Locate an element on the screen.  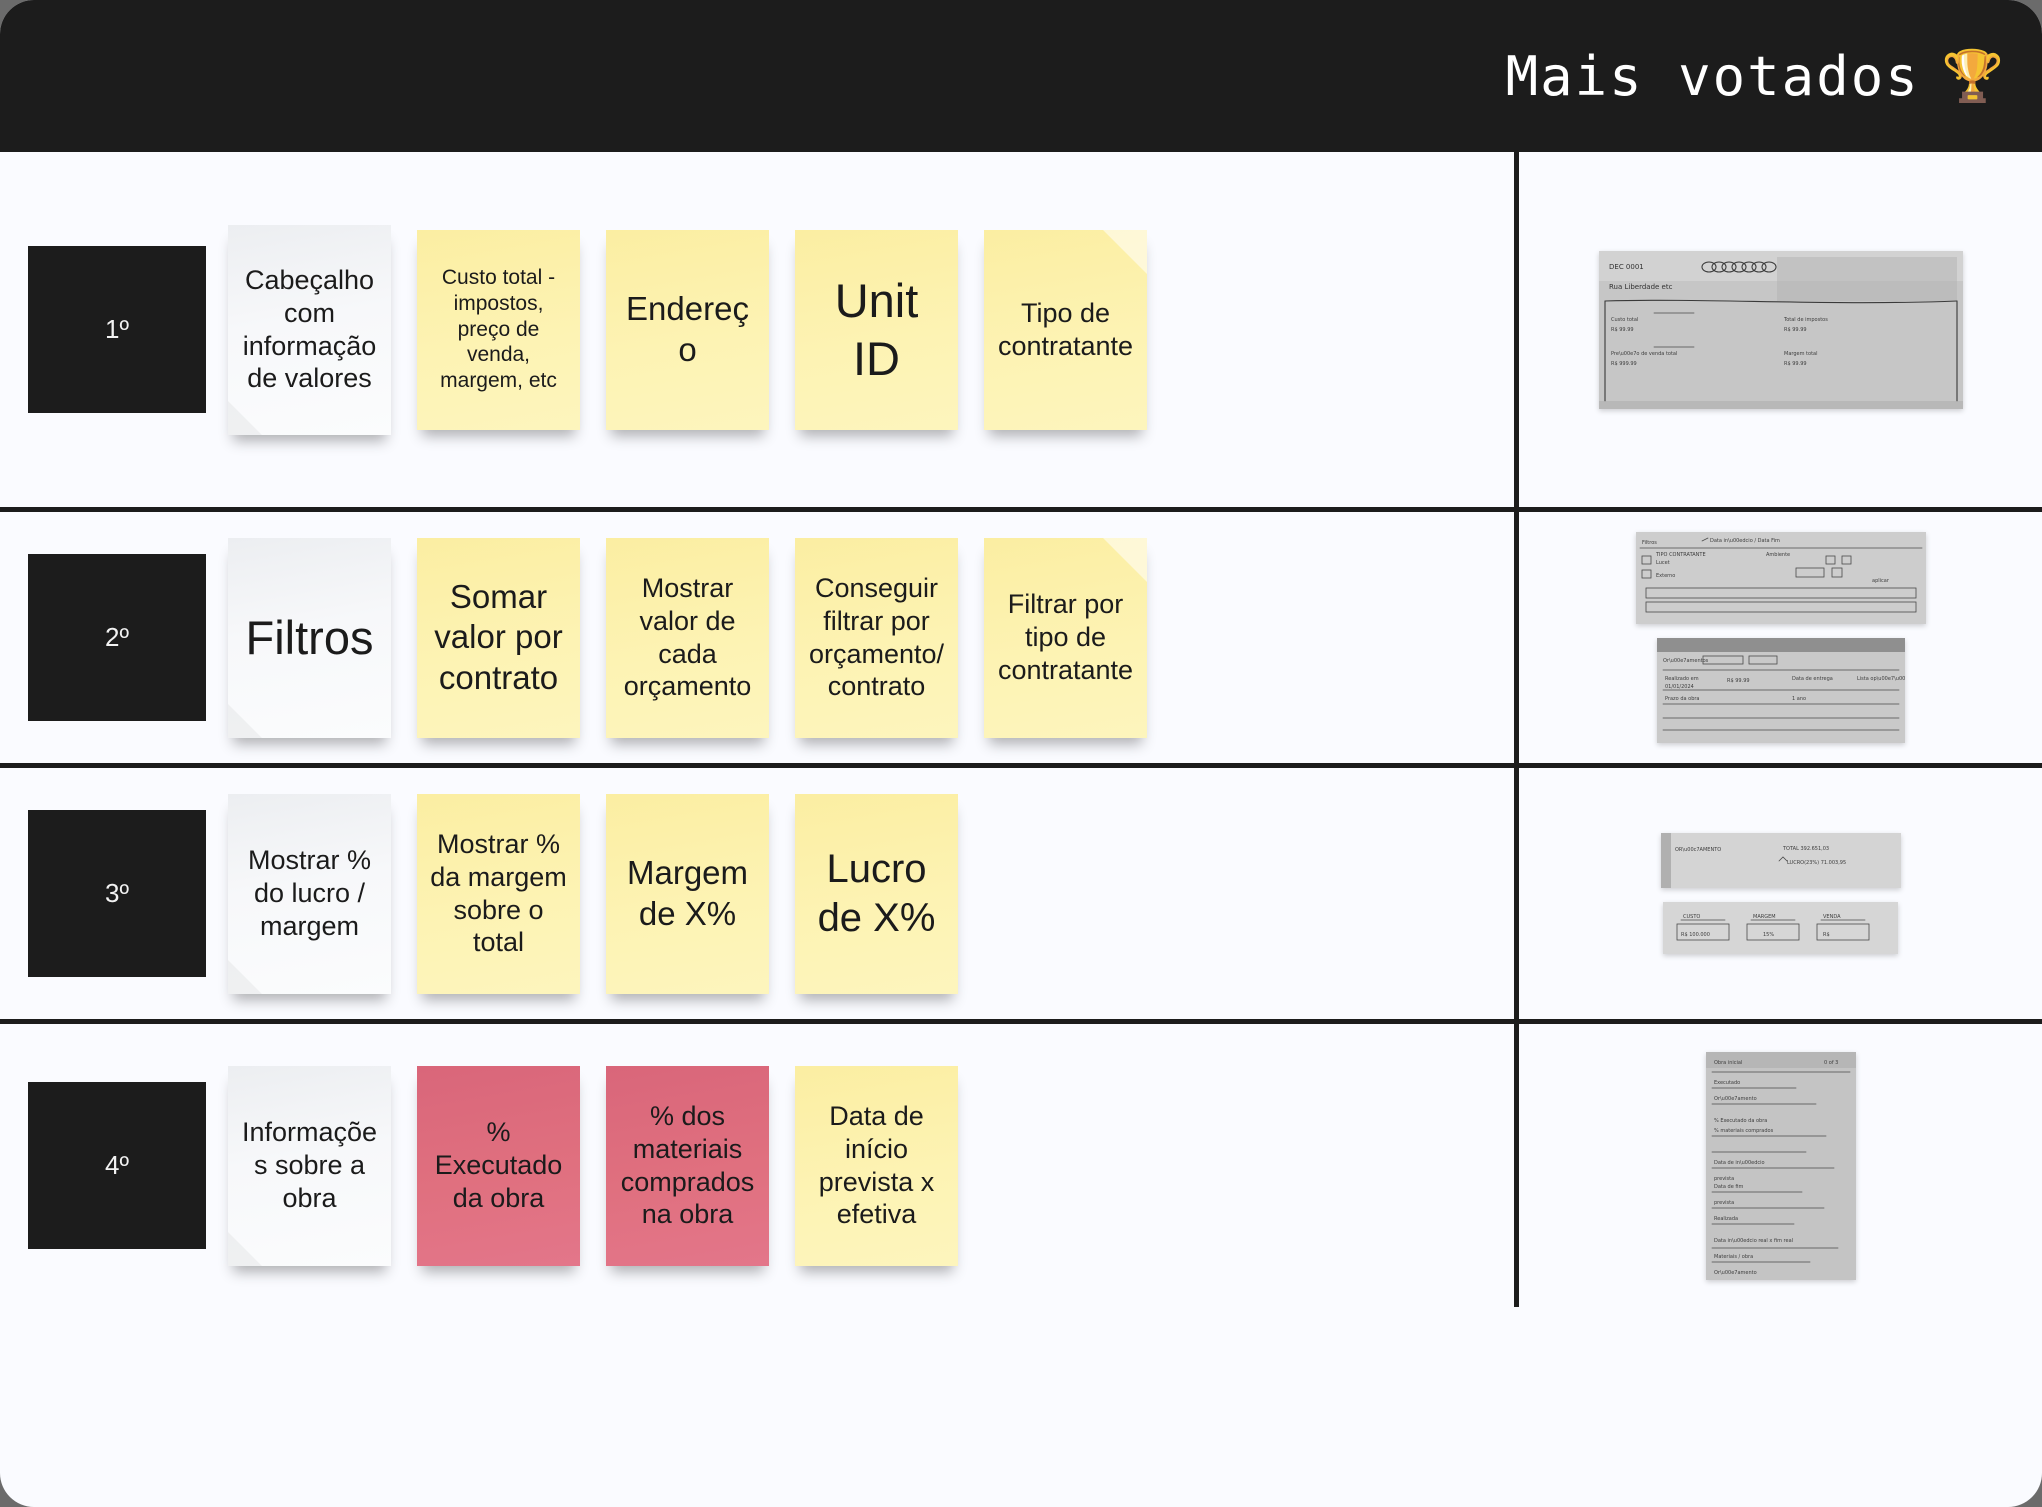
svg-text: Rua Liberdade etc is located at coordinates (1641, 287).